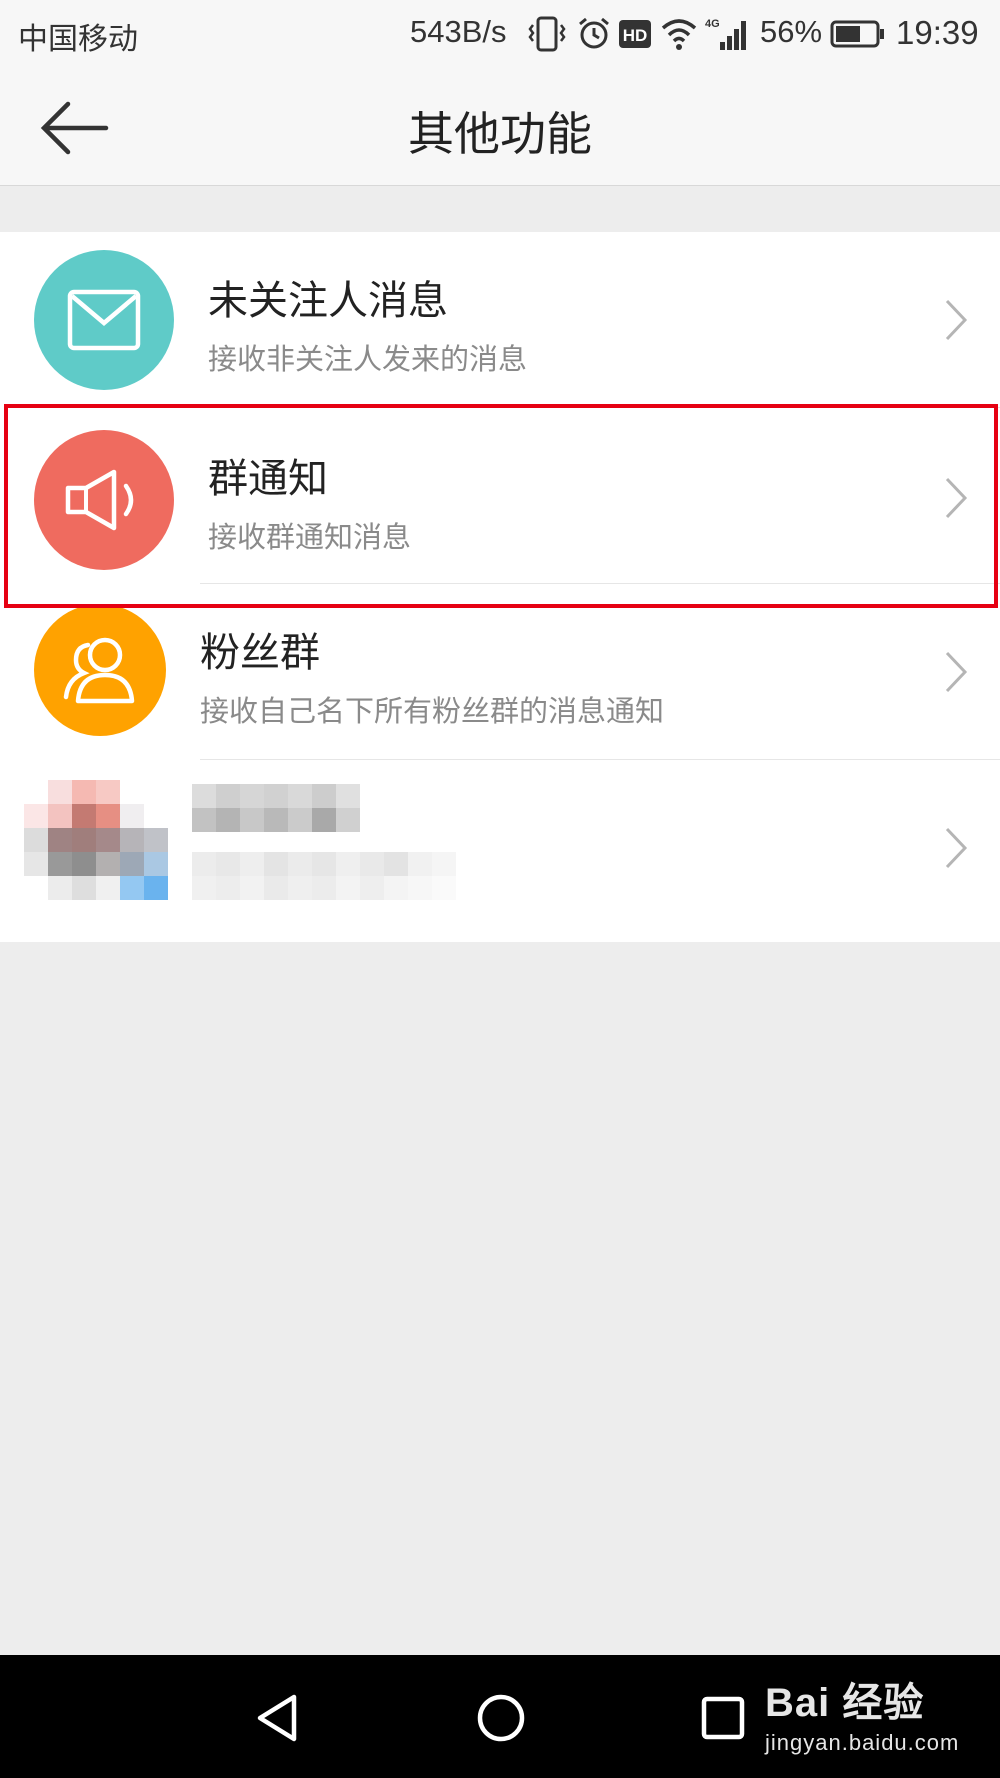 The height and width of the screenshot is (1778, 1000). Describe the element at coordinates (96, 840) in the screenshot. I see `pixelated-avatar` at that location.